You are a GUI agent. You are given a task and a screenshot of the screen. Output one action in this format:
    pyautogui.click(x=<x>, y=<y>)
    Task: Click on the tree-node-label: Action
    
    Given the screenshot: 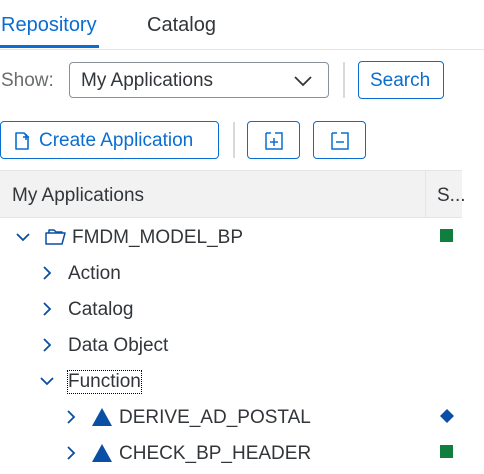 What is the action you would take?
    pyautogui.click(x=94, y=273)
    